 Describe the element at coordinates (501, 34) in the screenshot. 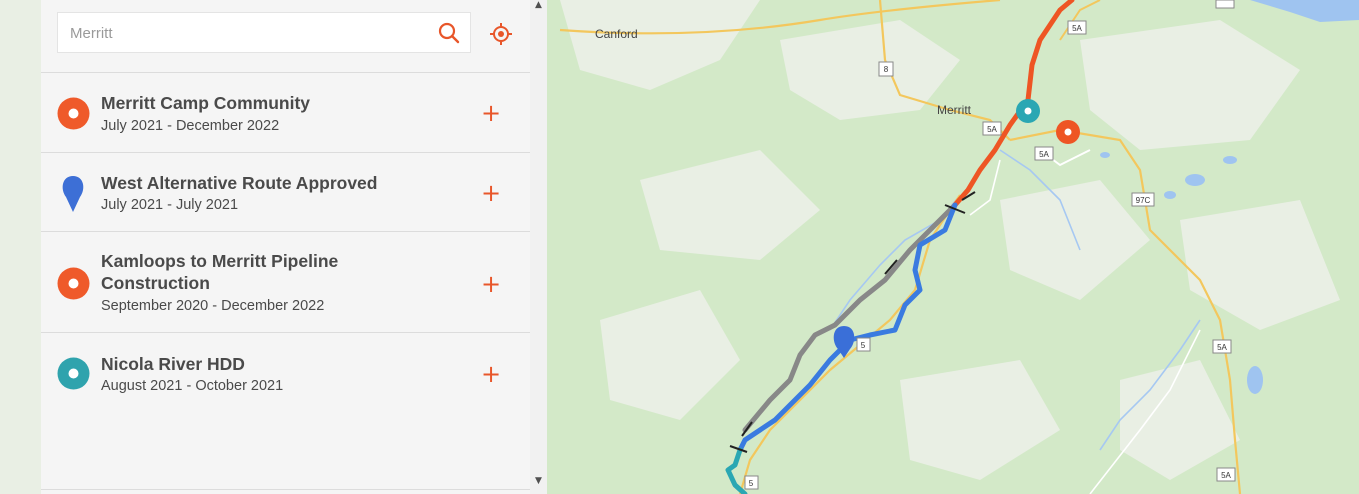

I see `locate-icon` at that location.